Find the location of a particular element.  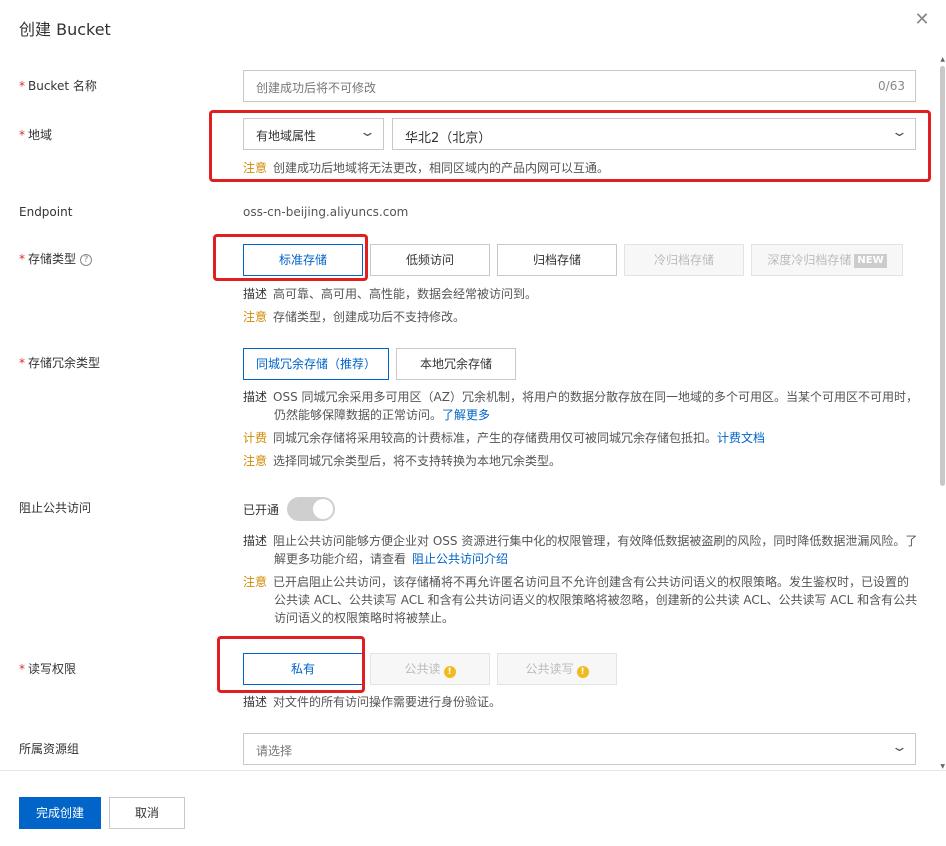

storage-class-label-text: 存储类型 is located at coordinates (52, 259).